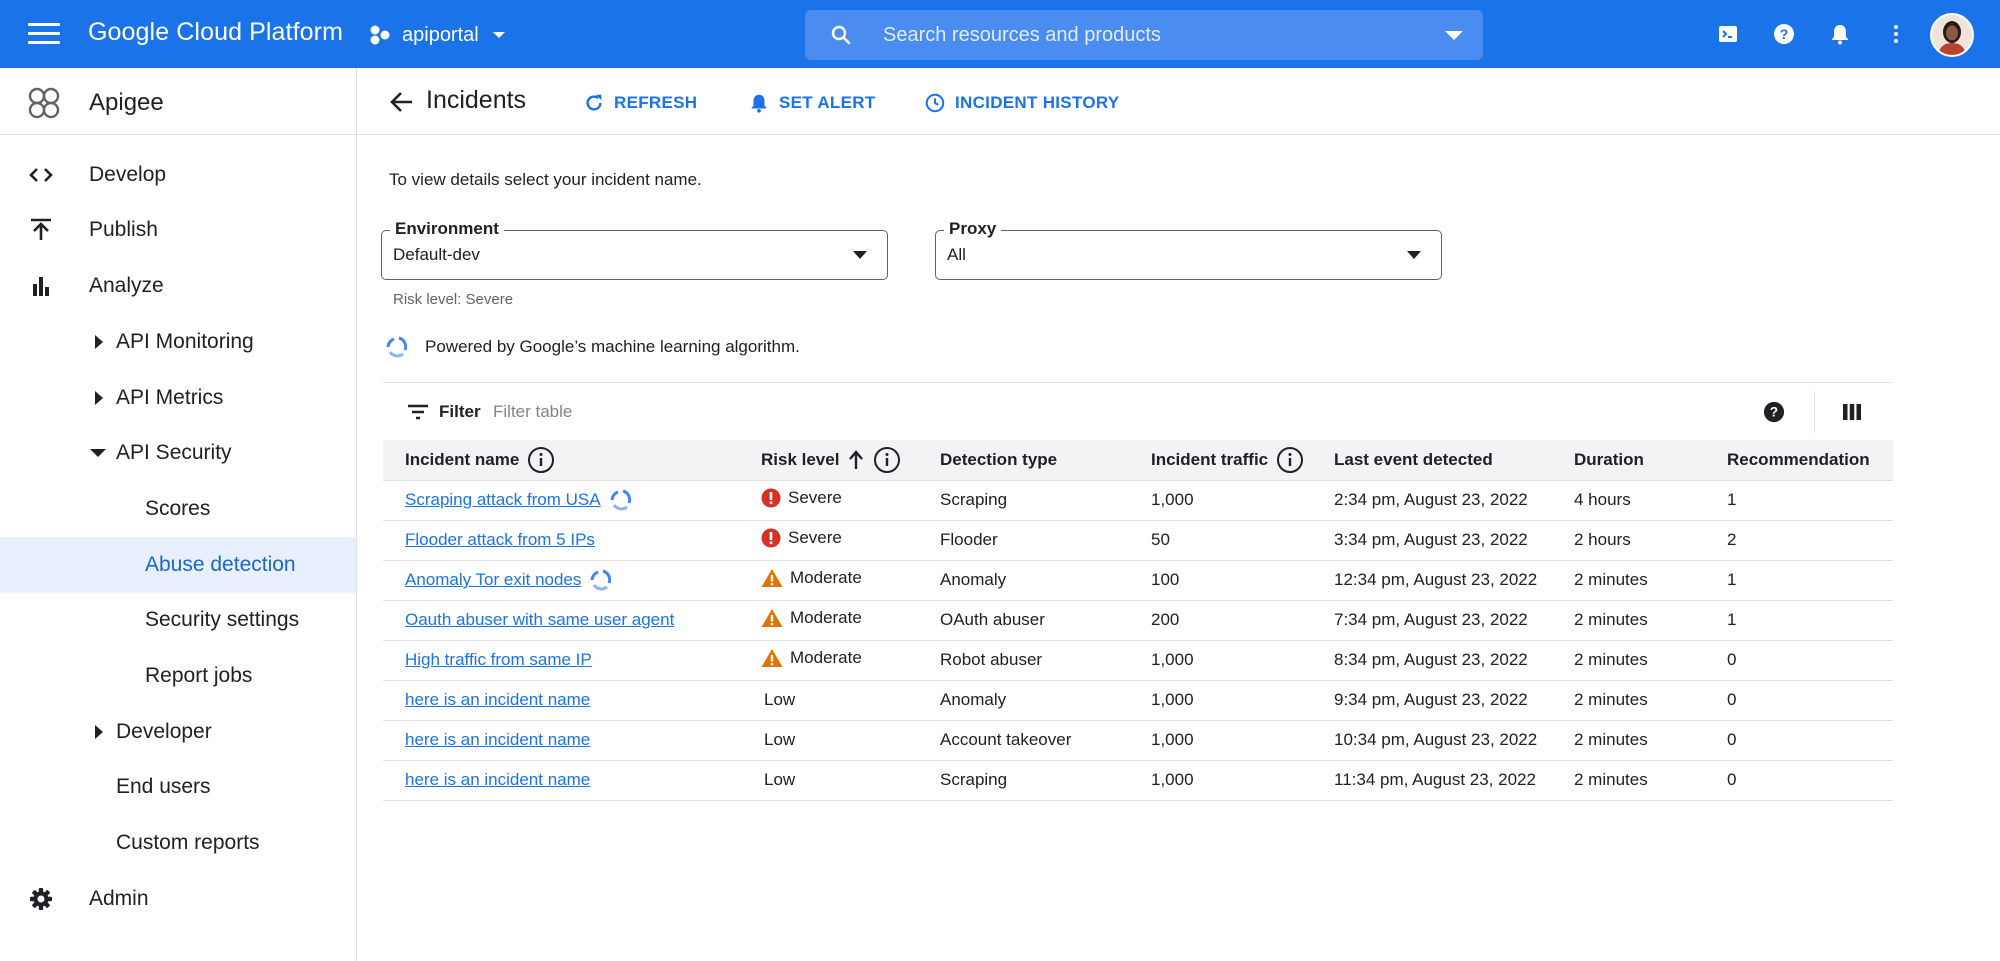  I want to click on back-arrow-icon, so click(402, 102).